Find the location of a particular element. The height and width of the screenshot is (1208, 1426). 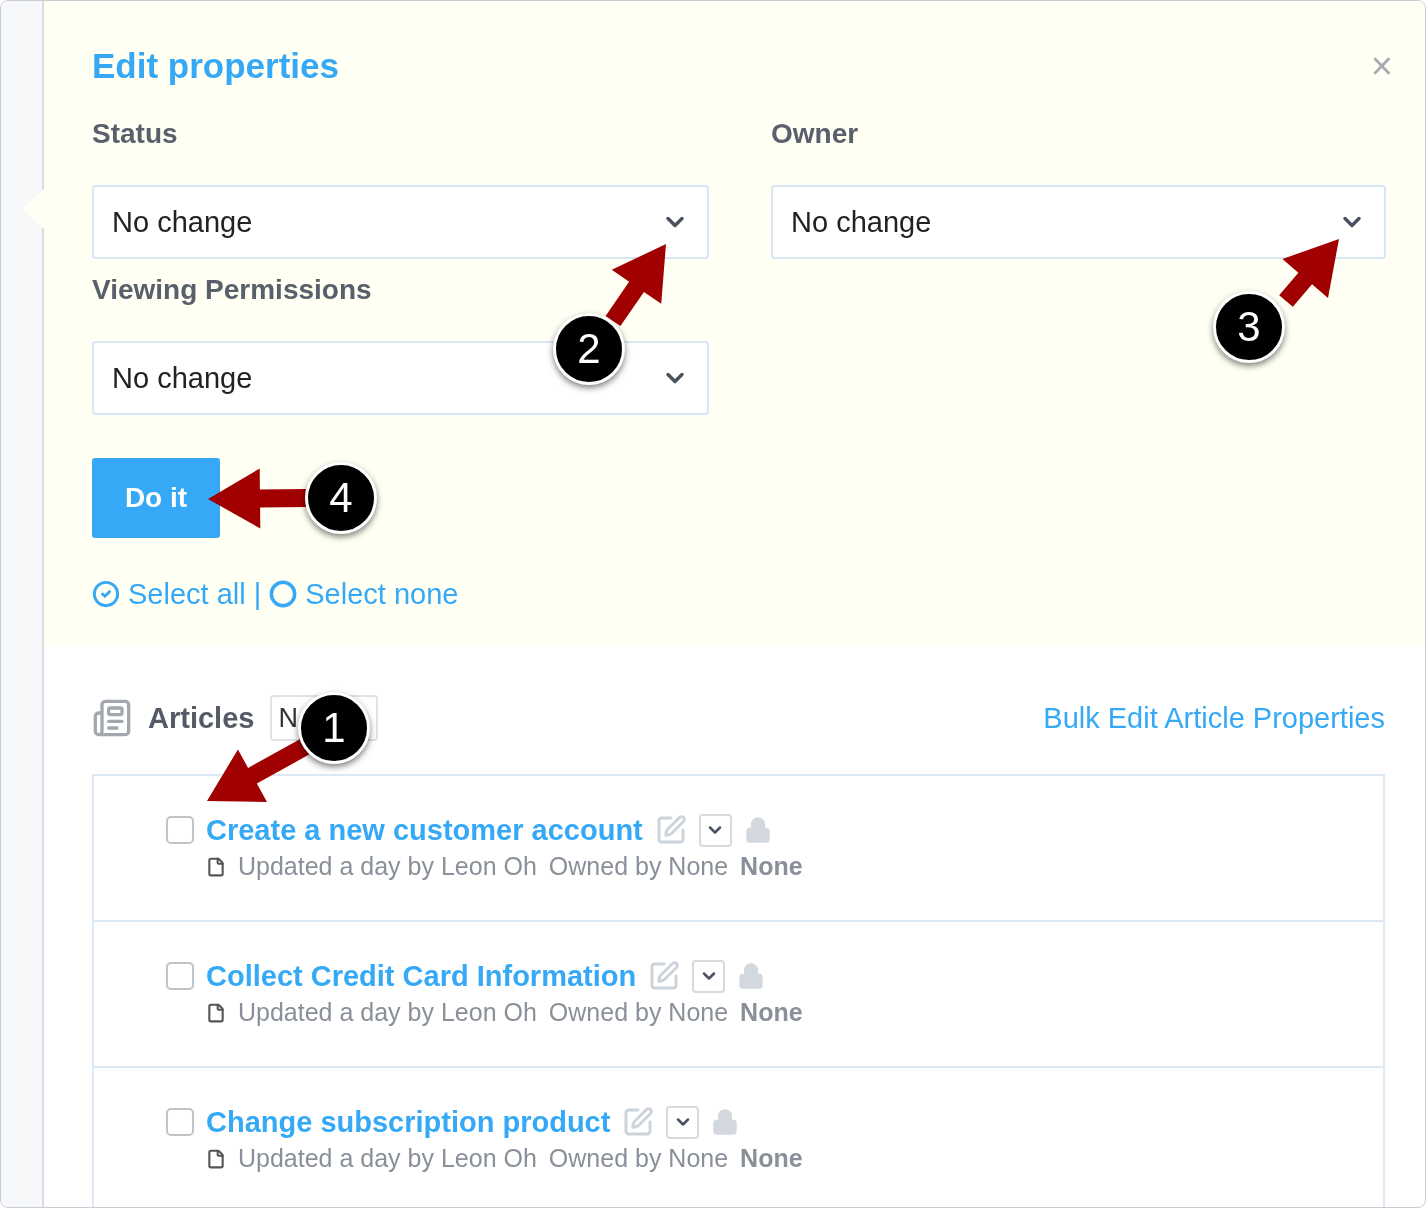

field-label: Owner is located at coordinates (815, 134).